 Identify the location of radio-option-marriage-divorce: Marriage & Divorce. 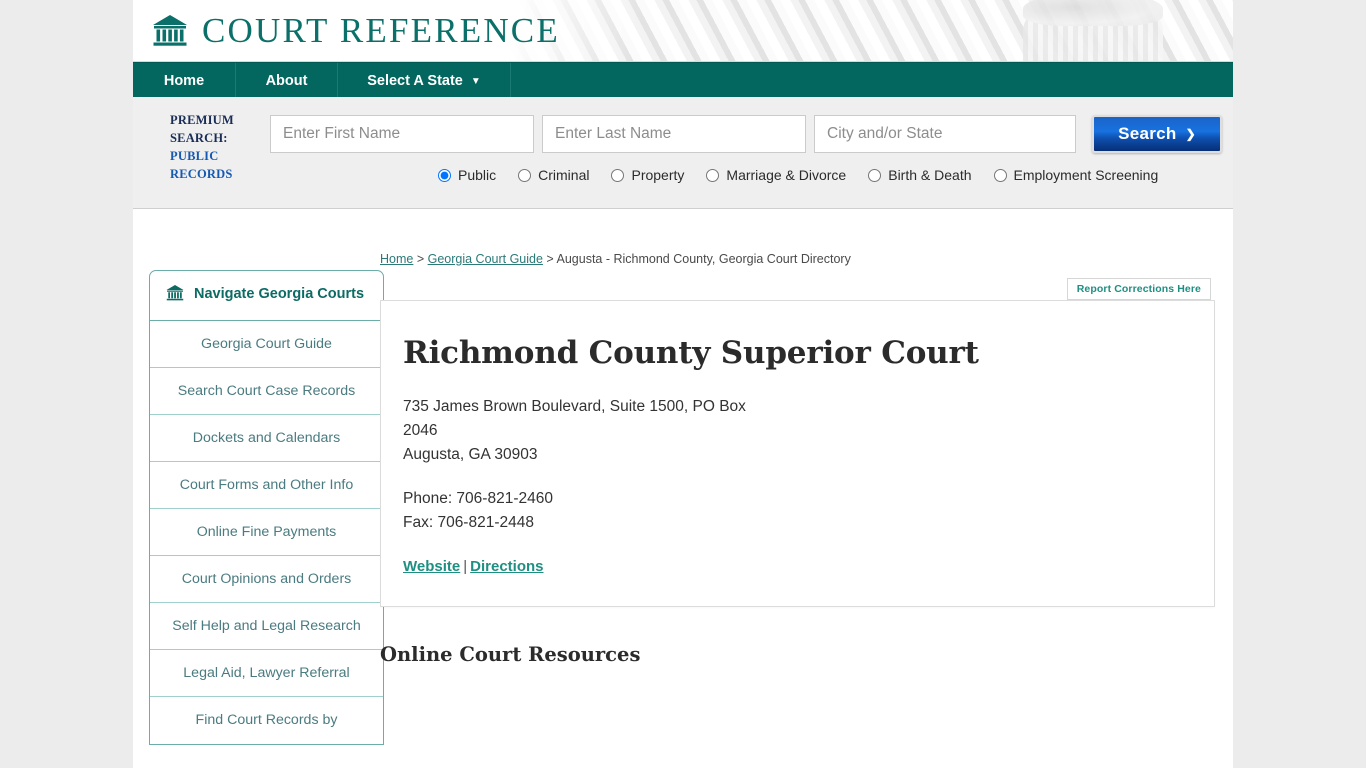
(776, 175).